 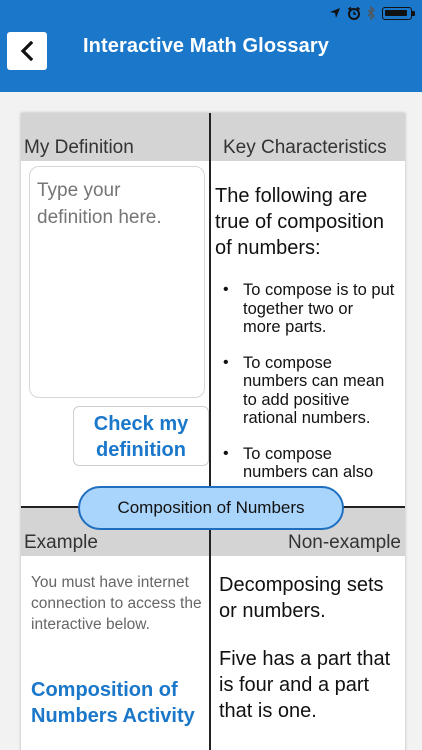 What do you see at coordinates (305, 147) in the screenshot?
I see `key-characteristics-label: Key Characteristics` at bounding box center [305, 147].